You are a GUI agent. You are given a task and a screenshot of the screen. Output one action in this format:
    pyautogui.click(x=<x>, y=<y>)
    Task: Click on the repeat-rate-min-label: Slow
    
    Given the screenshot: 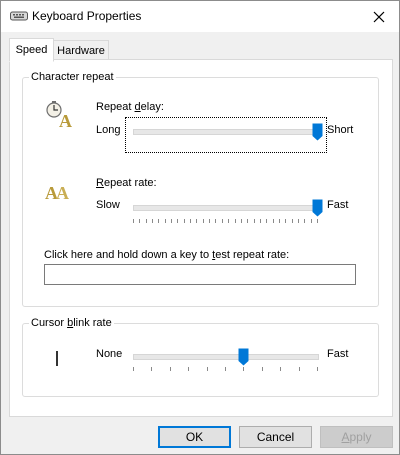 What is the action you would take?
    pyautogui.click(x=108, y=205)
    